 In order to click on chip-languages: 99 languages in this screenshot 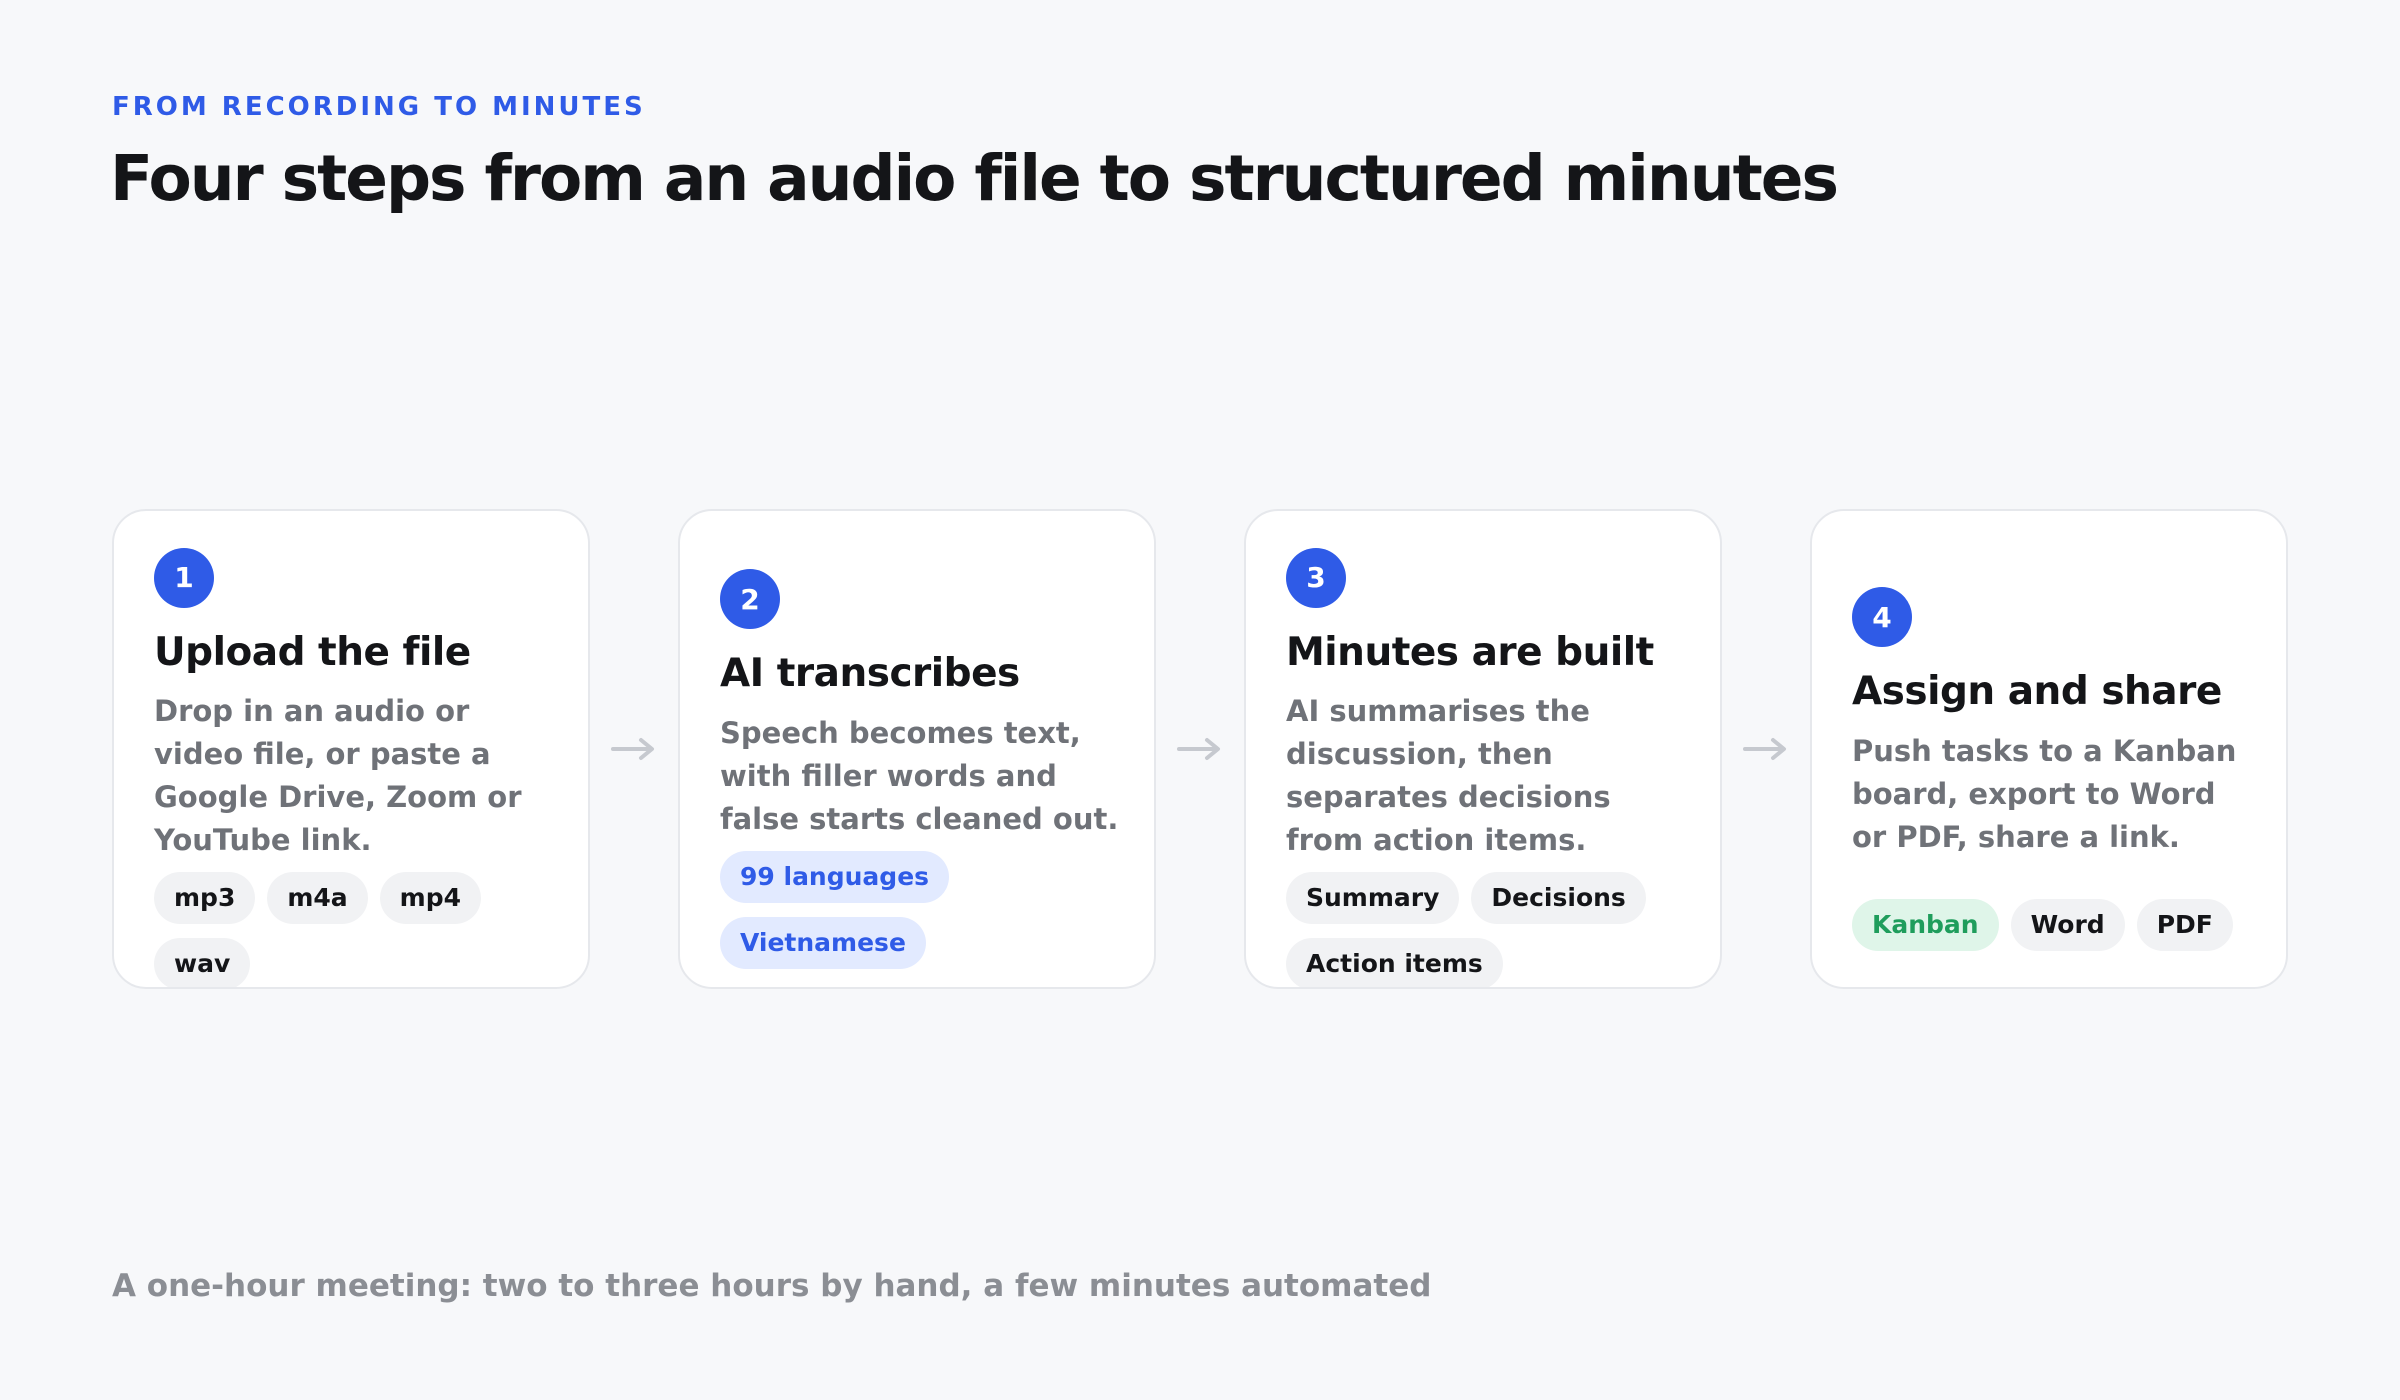, I will do `click(835, 876)`.